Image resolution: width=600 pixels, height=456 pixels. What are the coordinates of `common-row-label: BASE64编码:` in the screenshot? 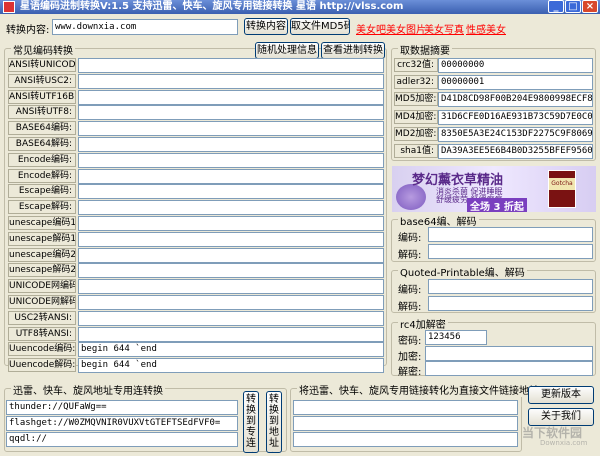 It's located at (42, 128).